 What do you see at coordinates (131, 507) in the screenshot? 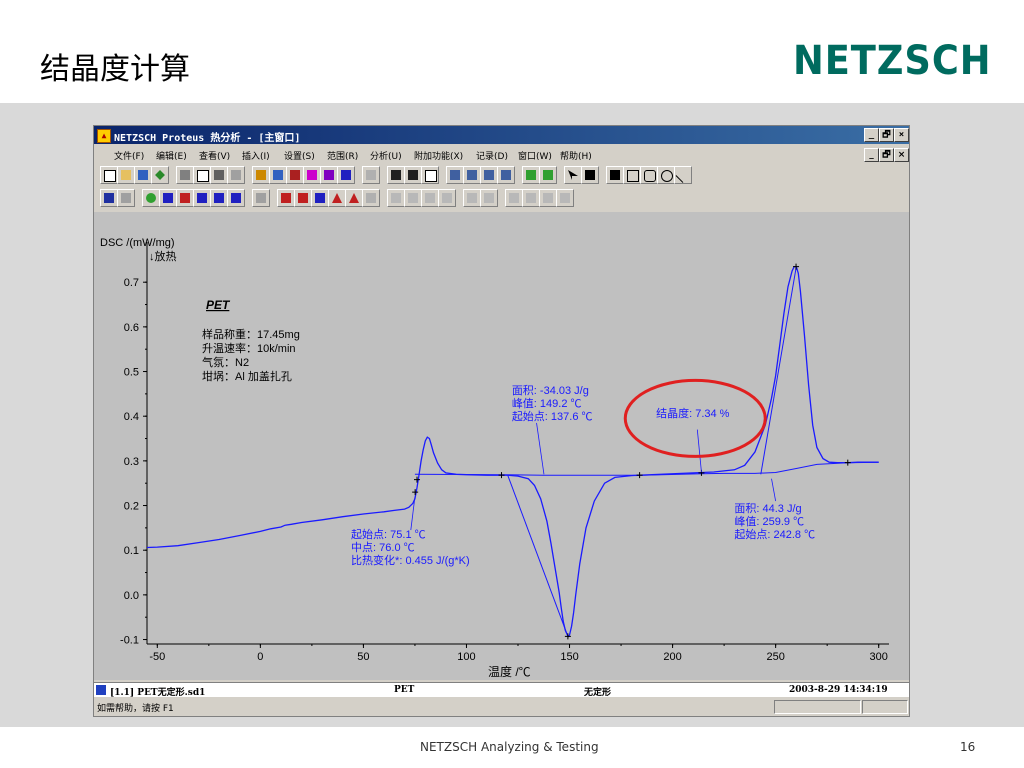
I see `y-tick-label: 0.2` at bounding box center [131, 507].